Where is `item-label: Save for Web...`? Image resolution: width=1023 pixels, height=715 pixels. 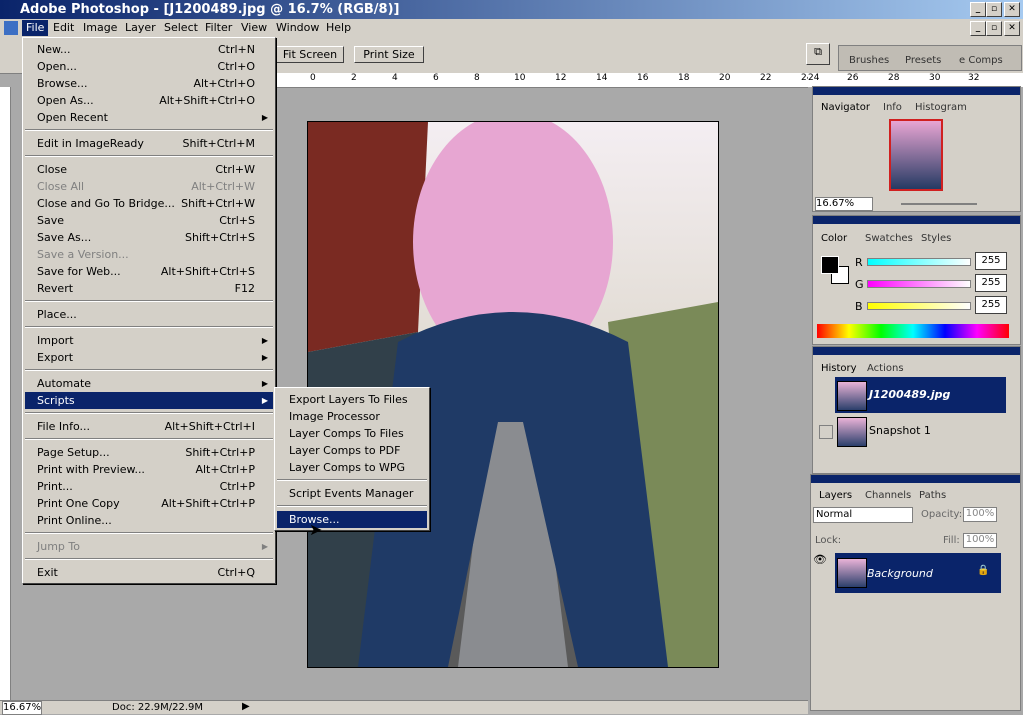
item-label: Save for Web... is located at coordinates (79, 271).